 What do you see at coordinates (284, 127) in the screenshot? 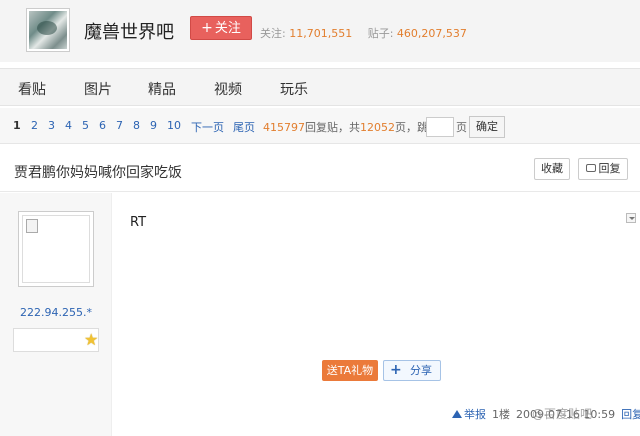
I see `reply-count: 415797` at bounding box center [284, 127].